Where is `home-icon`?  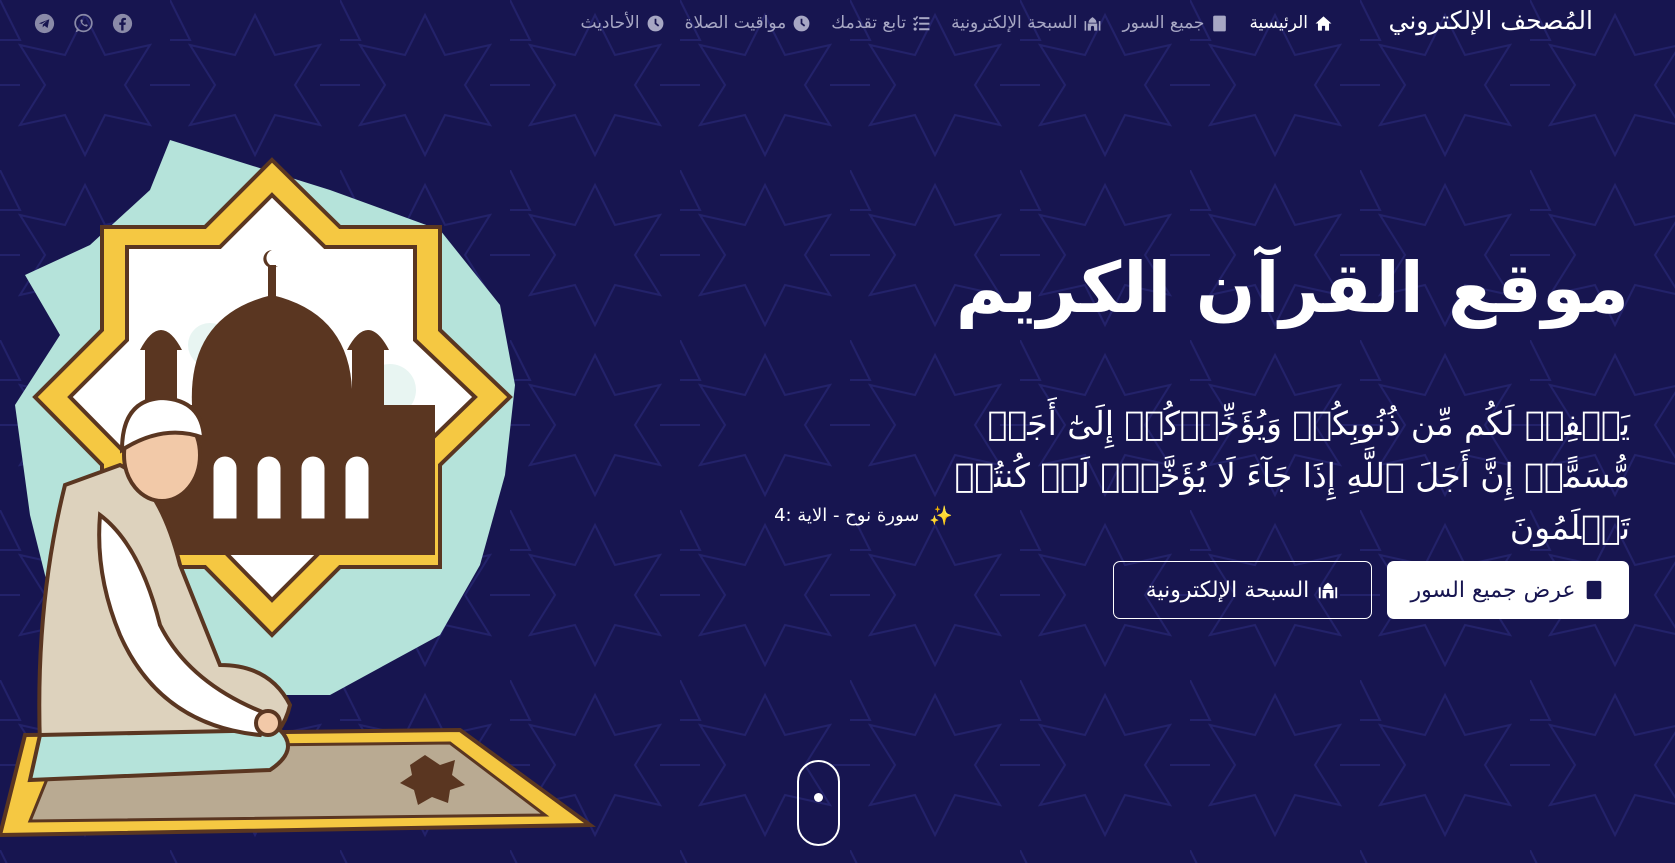 home-icon is located at coordinates (1323, 23).